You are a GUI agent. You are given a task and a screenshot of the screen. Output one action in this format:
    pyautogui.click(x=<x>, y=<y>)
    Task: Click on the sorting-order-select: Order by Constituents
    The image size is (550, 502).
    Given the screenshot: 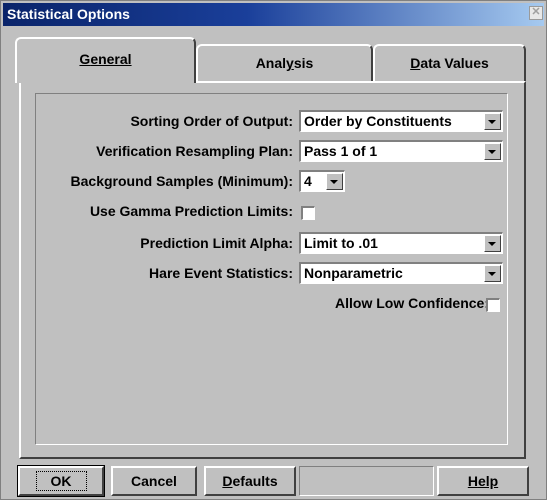 What is the action you would take?
    pyautogui.click(x=401, y=121)
    